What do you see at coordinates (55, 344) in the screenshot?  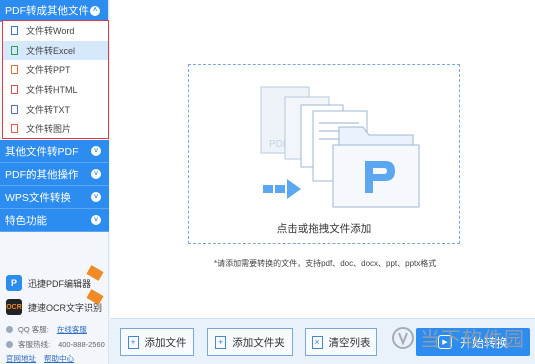 I see `phone-support: 客服热线: 400-888-2560` at bounding box center [55, 344].